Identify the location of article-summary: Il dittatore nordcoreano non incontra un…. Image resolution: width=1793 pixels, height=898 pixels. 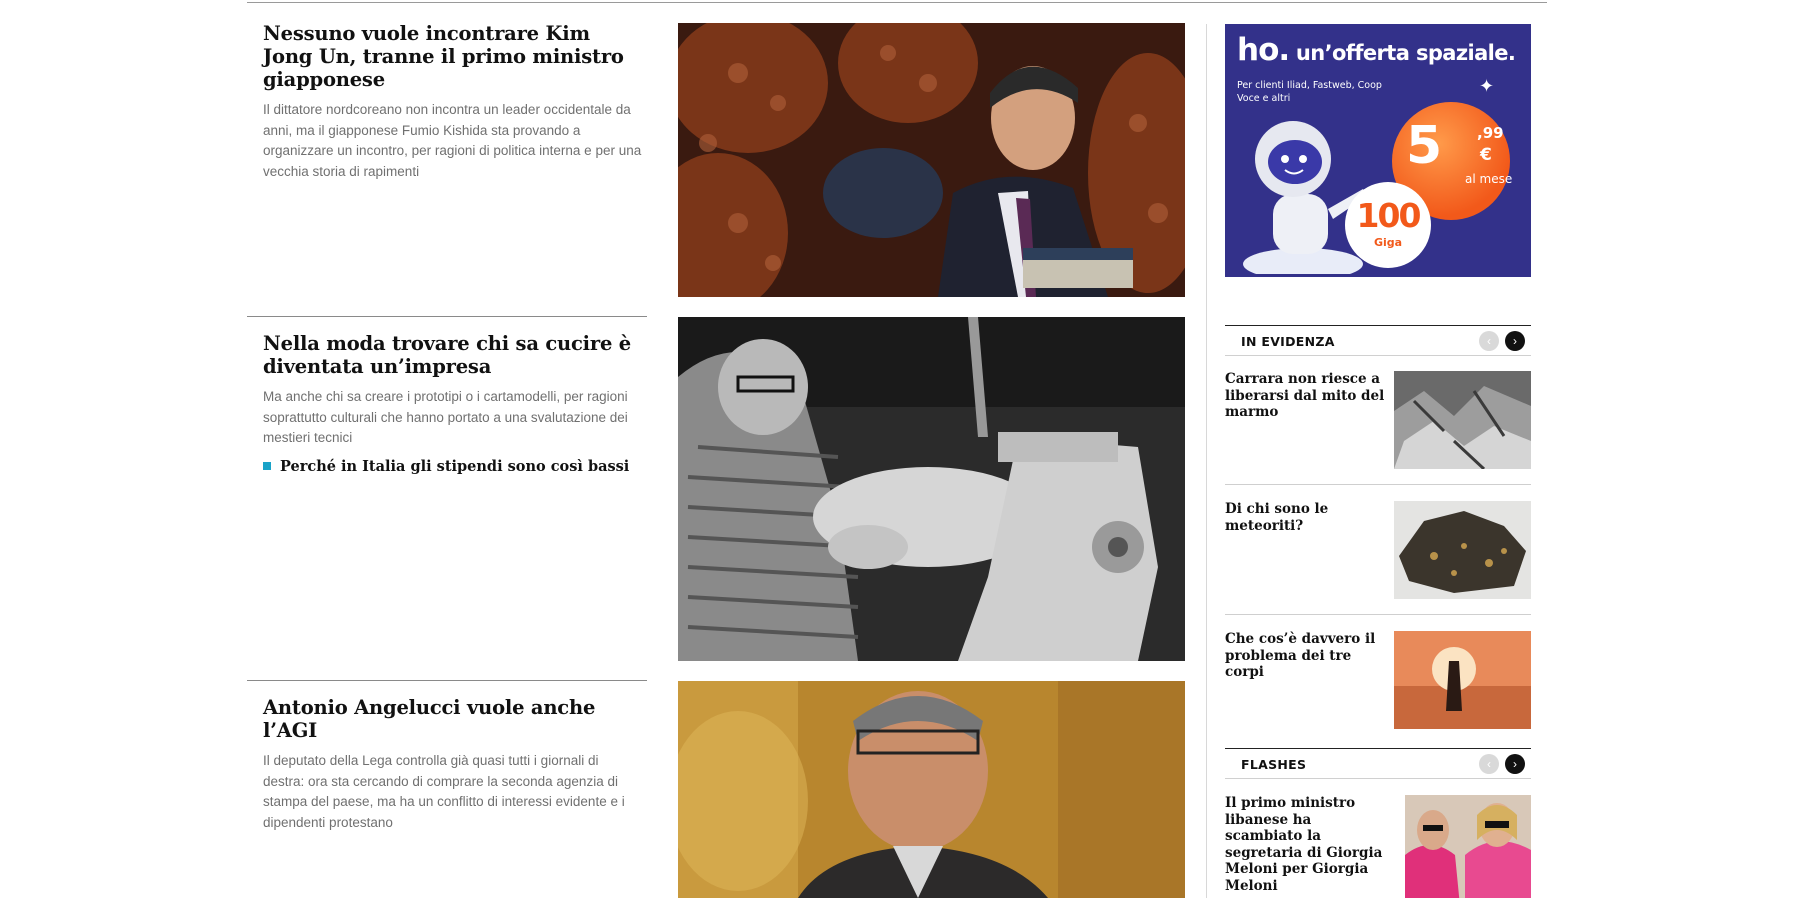
(452, 140).